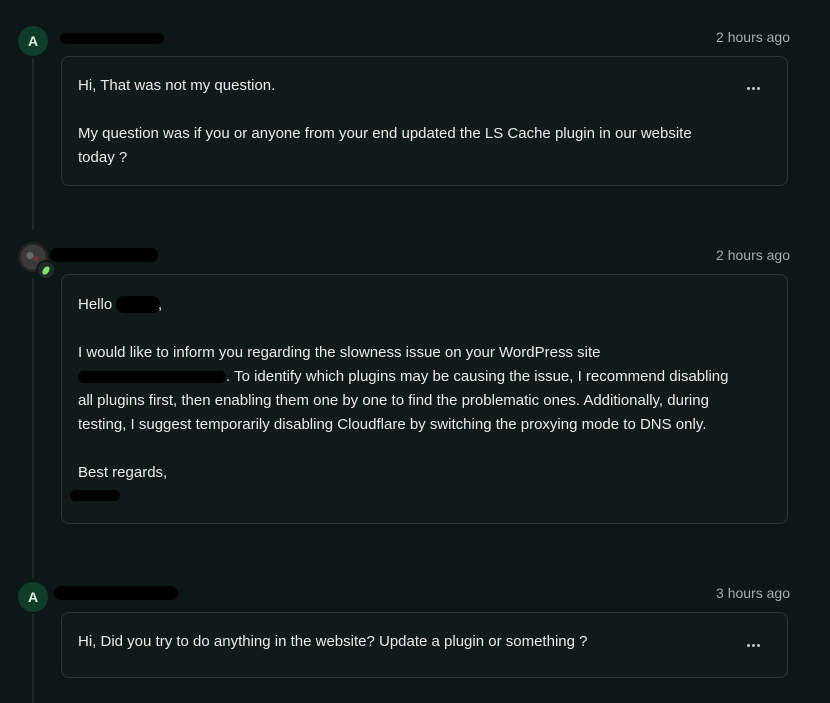 This screenshot has width=830, height=703. What do you see at coordinates (753, 593) in the screenshot?
I see `timestamp: 3 hours ago` at bounding box center [753, 593].